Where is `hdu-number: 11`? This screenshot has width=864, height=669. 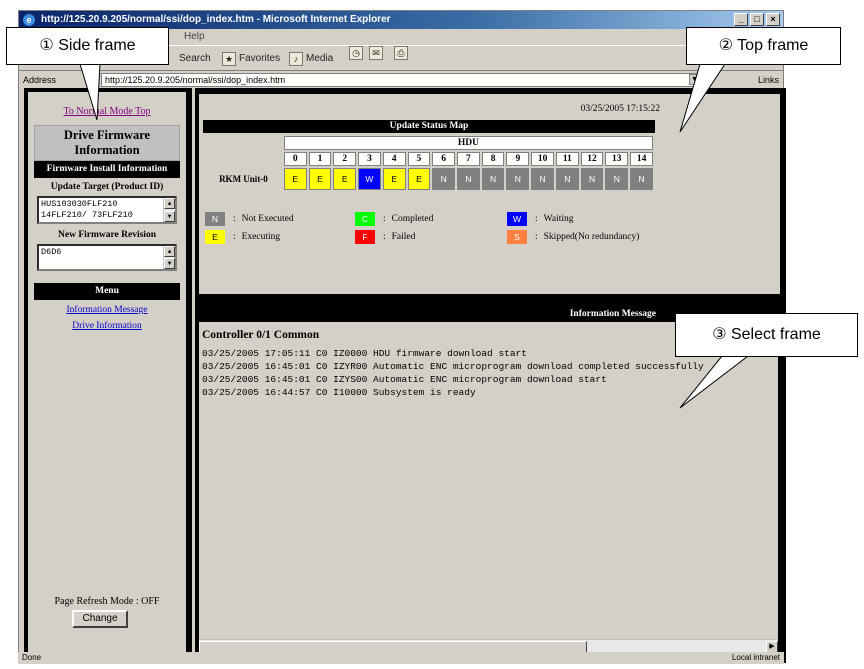
hdu-number: 11 is located at coordinates (567, 159).